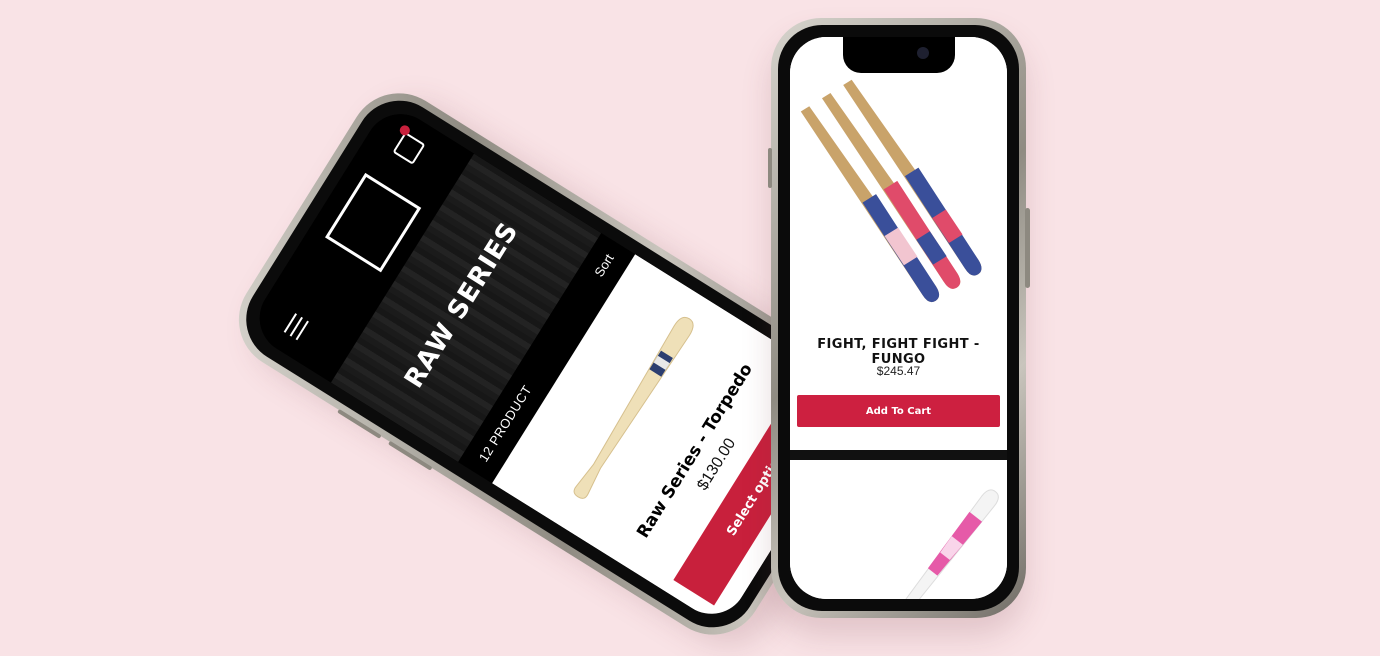 The height and width of the screenshot is (656, 1380). What do you see at coordinates (898, 529) in the screenshot?
I see `product-card` at bounding box center [898, 529].